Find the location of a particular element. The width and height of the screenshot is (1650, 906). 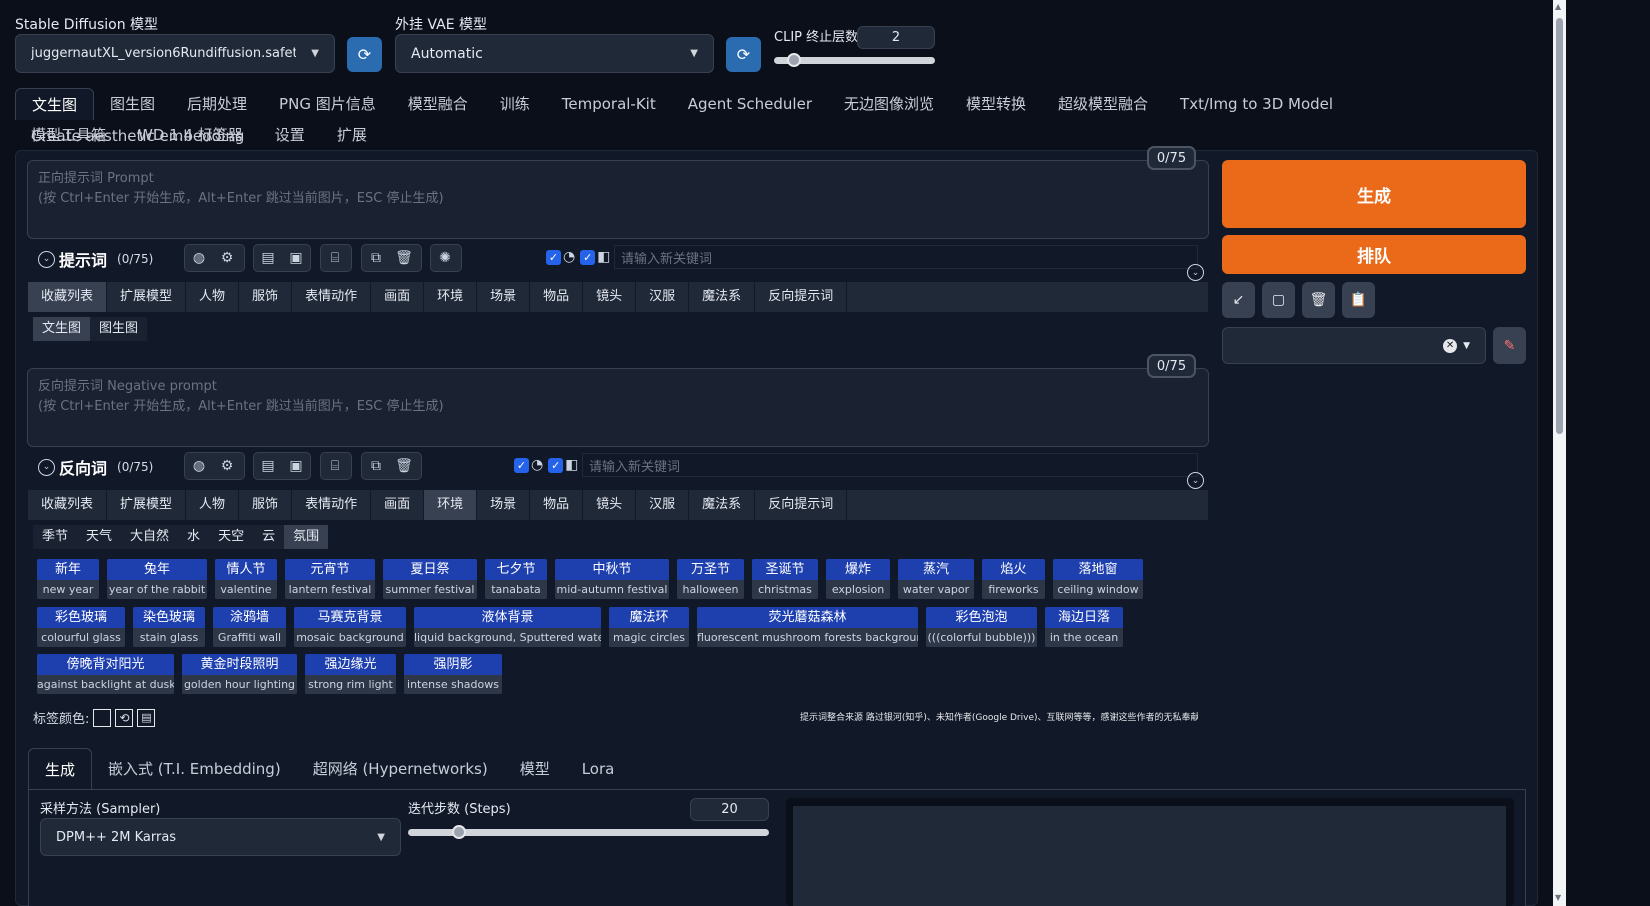

tag-chip: 魔法环 magic circles is located at coordinates (649, 627).